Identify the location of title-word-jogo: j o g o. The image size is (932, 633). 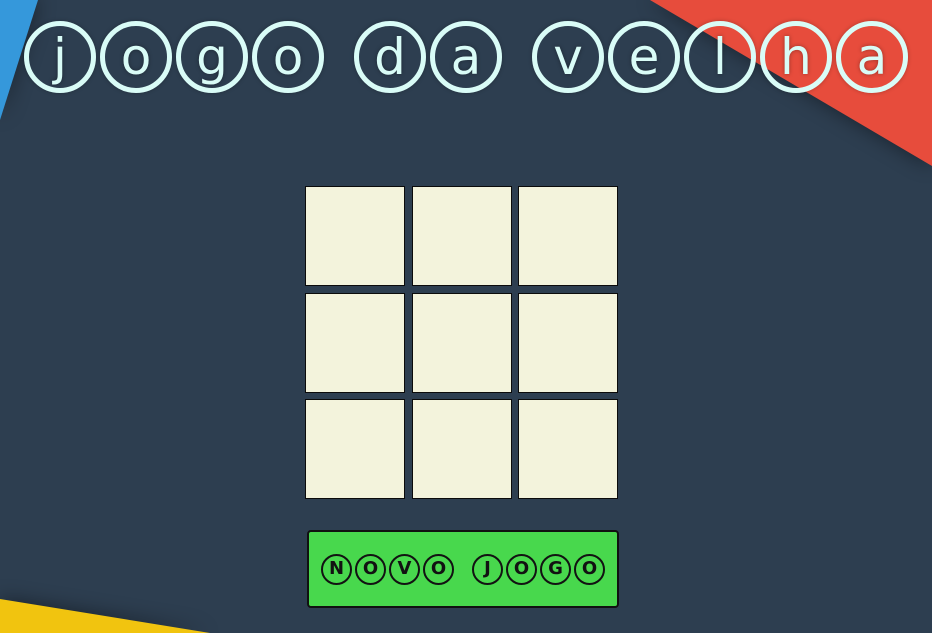
(174, 57).